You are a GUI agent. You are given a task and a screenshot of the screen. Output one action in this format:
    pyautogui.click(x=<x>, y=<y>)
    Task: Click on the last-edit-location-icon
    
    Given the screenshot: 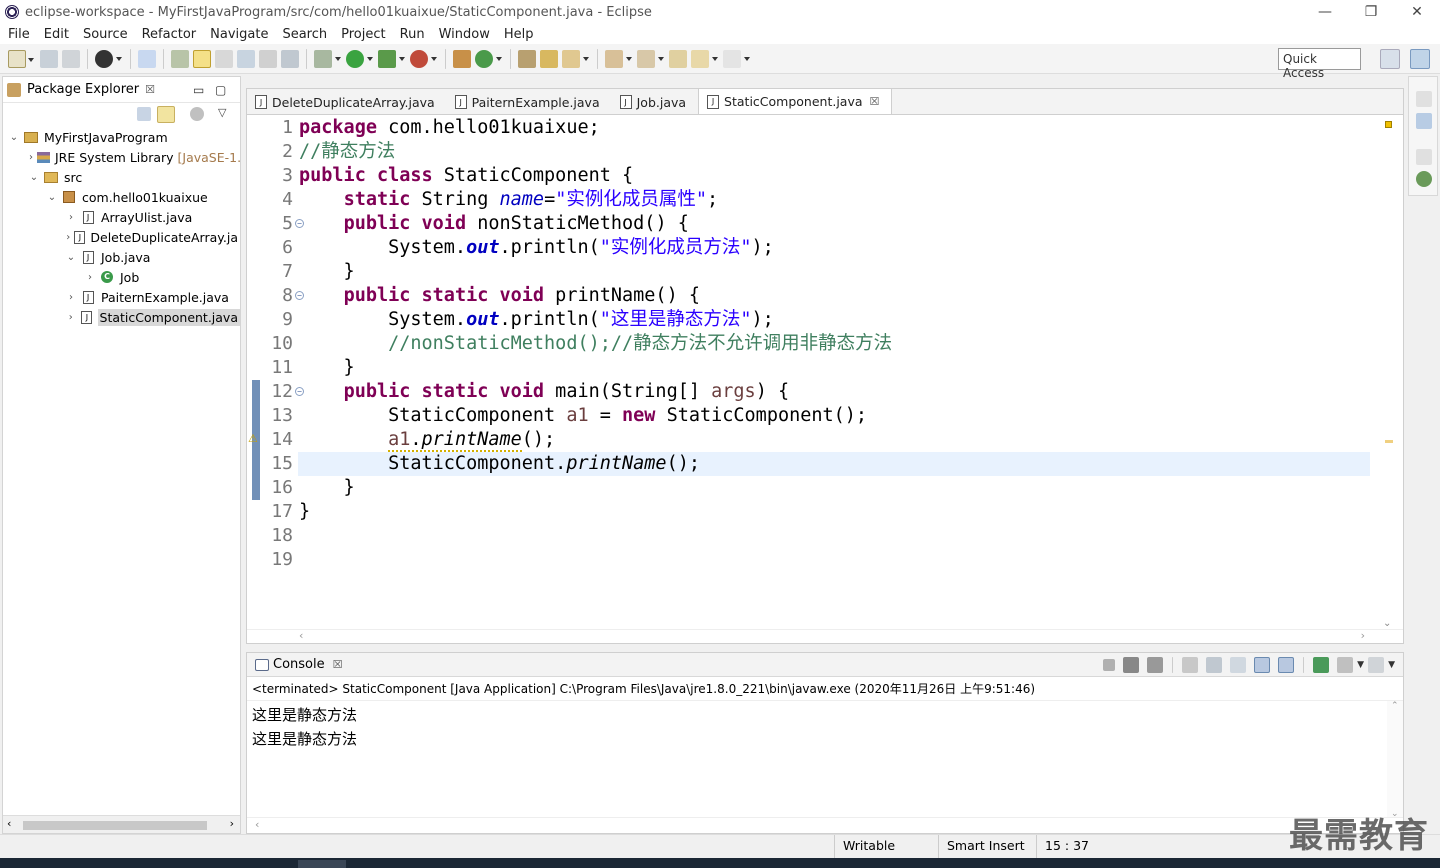 What is the action you would take?
    pyautogui.click(x=678, y=58)
    